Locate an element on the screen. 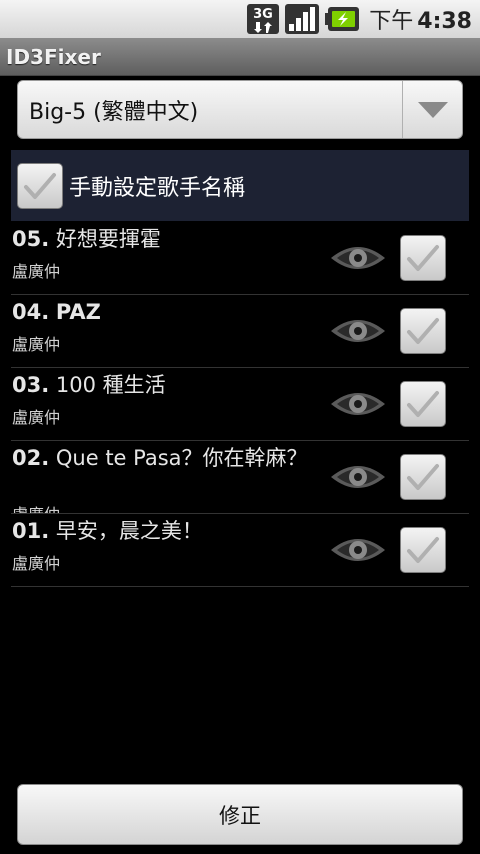 The image size is (480, 854). track-title: 01. 早安，晨之美！ is located at coordinates (162, 531).